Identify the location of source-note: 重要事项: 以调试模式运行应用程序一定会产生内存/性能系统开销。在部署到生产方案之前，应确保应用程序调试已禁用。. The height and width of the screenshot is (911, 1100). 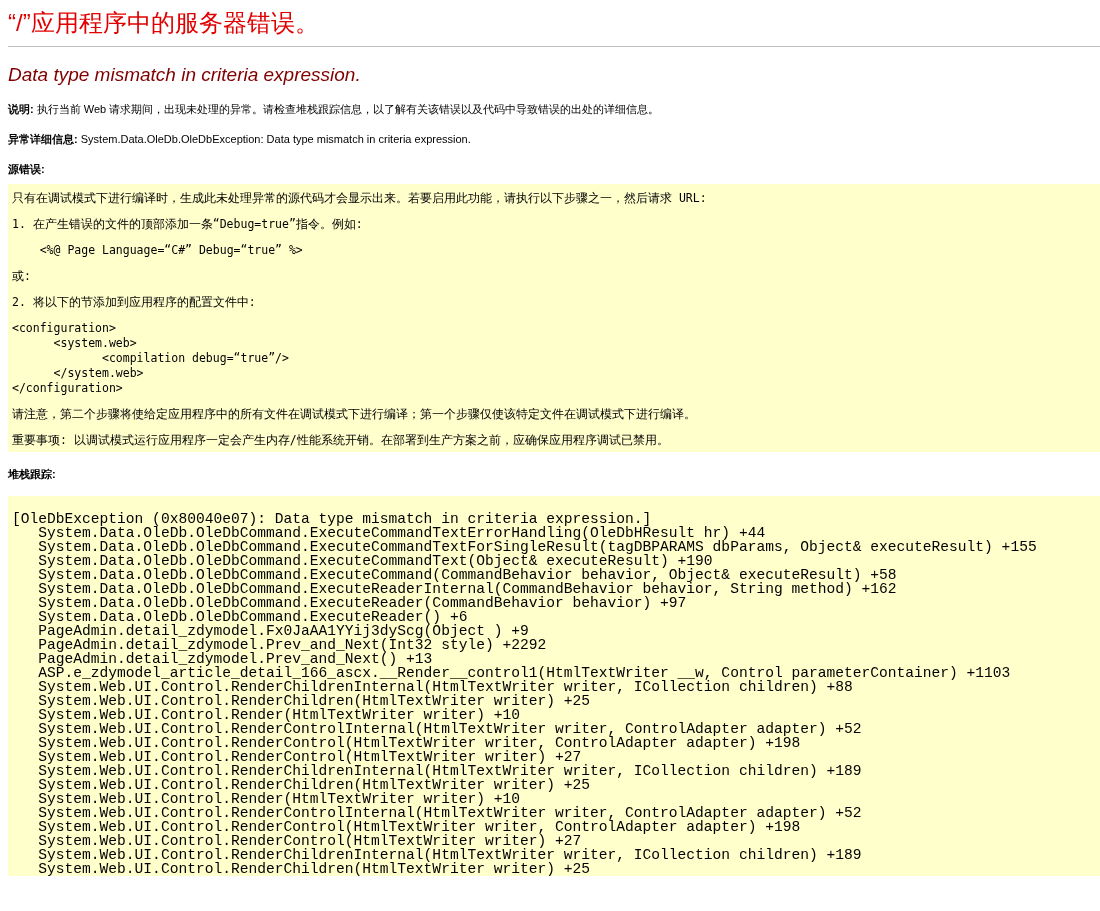
(341, 440).